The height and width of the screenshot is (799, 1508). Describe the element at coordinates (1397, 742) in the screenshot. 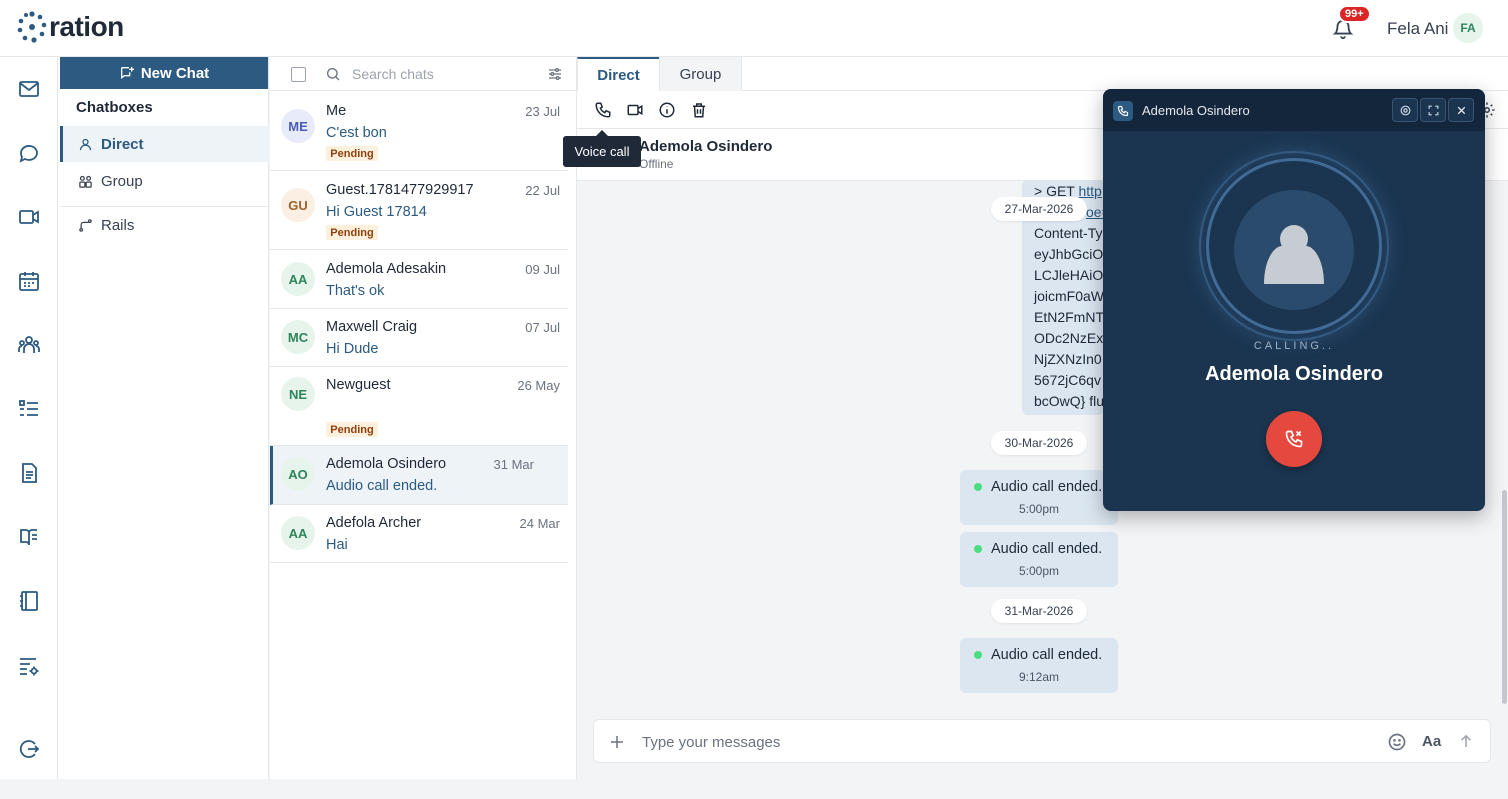

I see `emoji-icon` at that location.